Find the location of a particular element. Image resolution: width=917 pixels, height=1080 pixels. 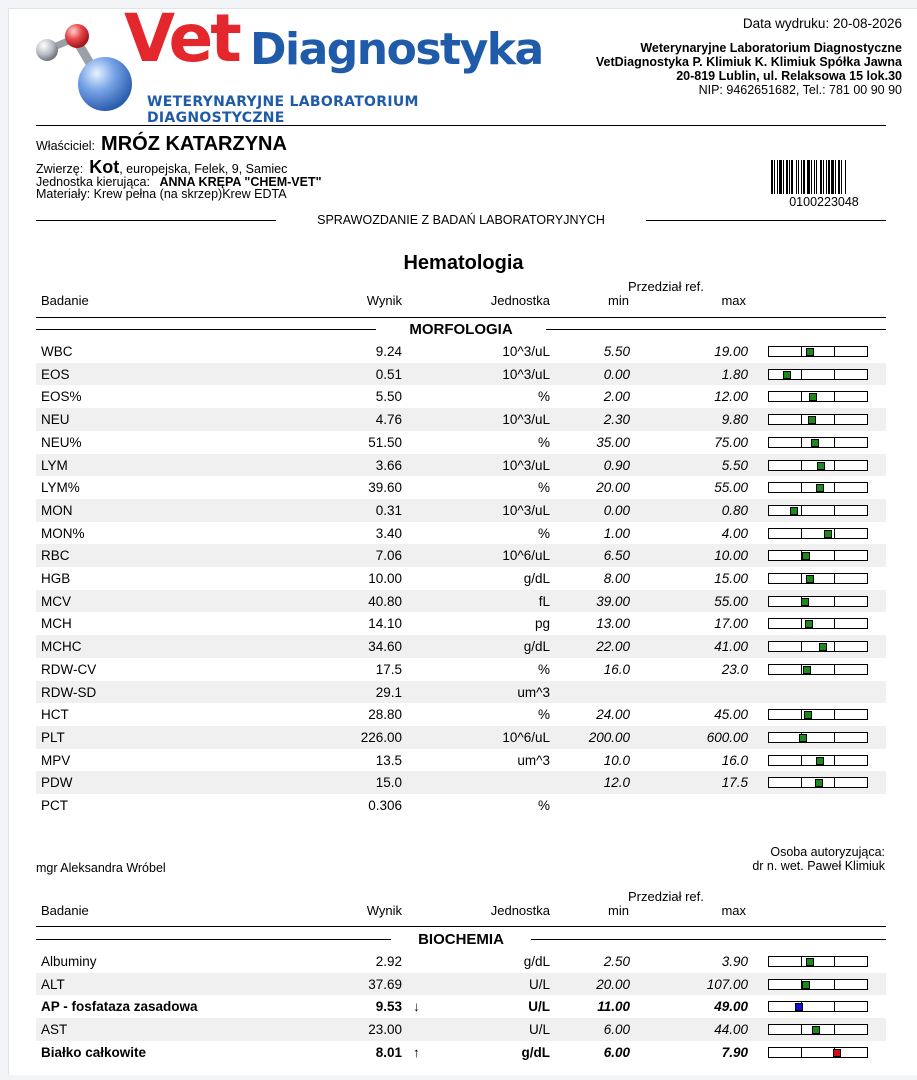

table-row: PDW 15.0 12.0 17.5 is located at coordinates (461, 782).